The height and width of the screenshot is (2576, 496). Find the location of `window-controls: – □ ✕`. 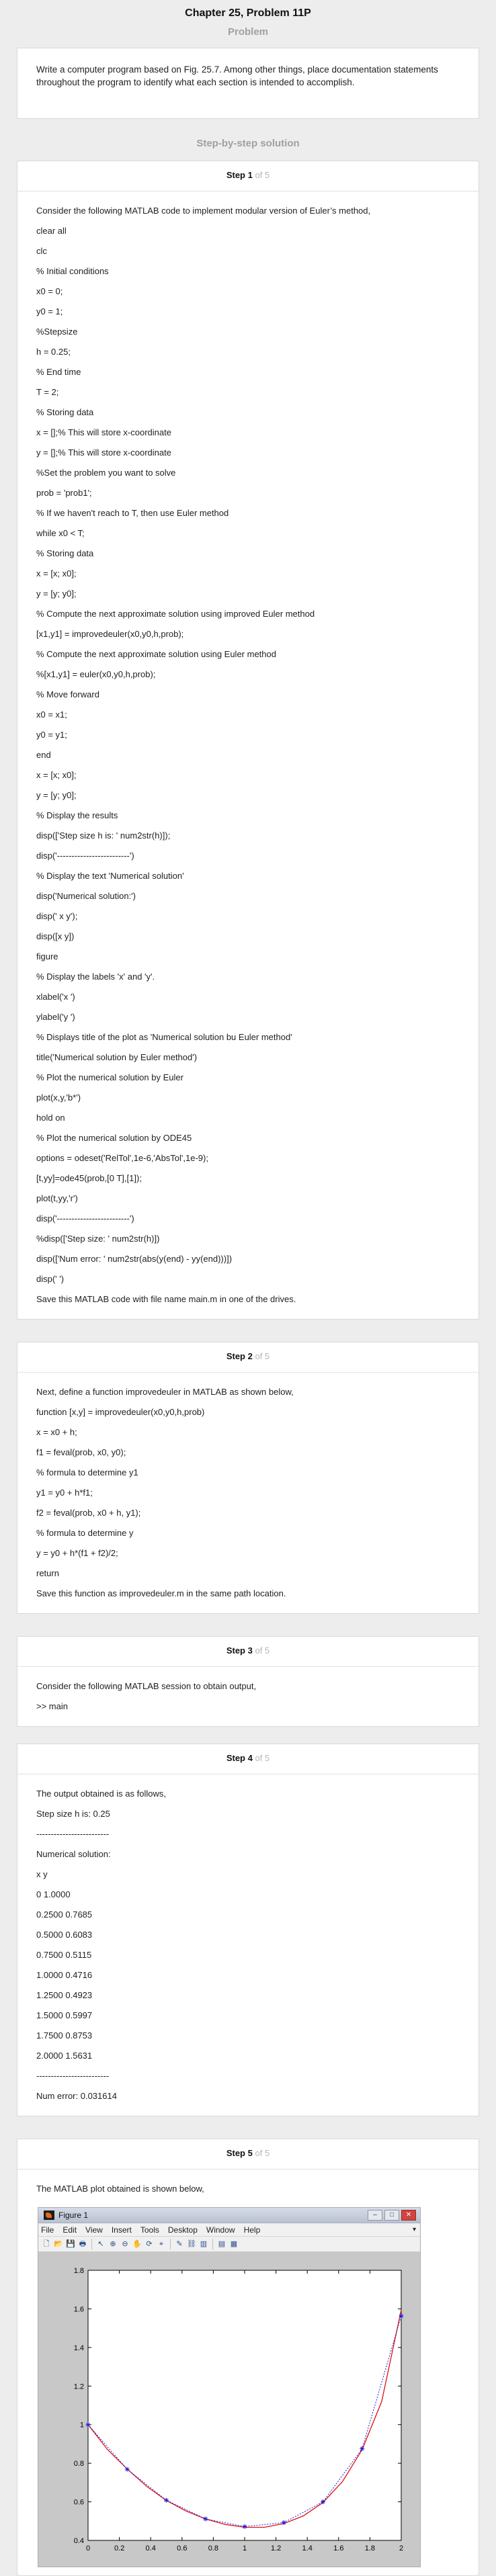

window-controls: – □ ✕ is located at coordinates (392, 2215).